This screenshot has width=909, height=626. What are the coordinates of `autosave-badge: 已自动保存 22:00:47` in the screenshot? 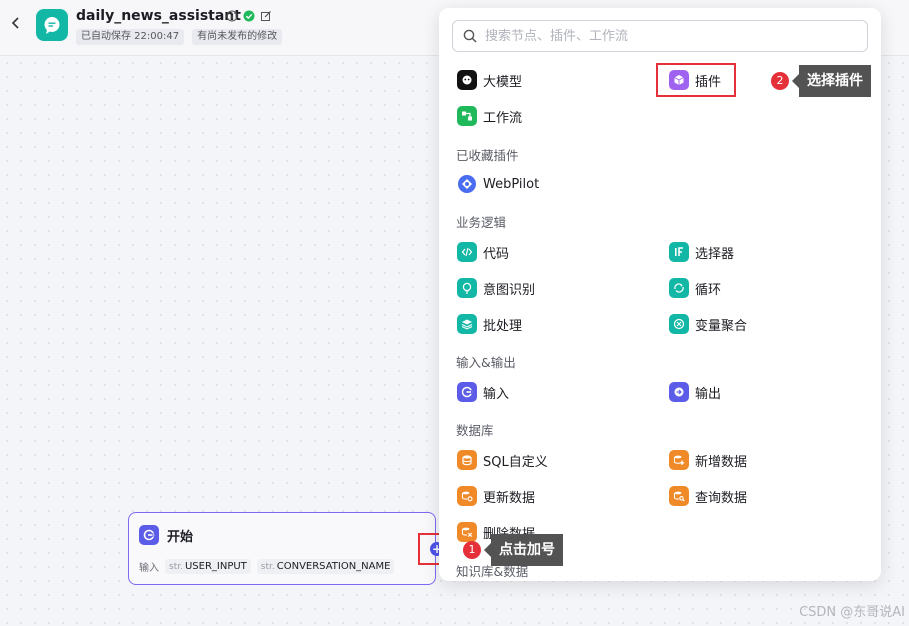 It's located at (130, 37).